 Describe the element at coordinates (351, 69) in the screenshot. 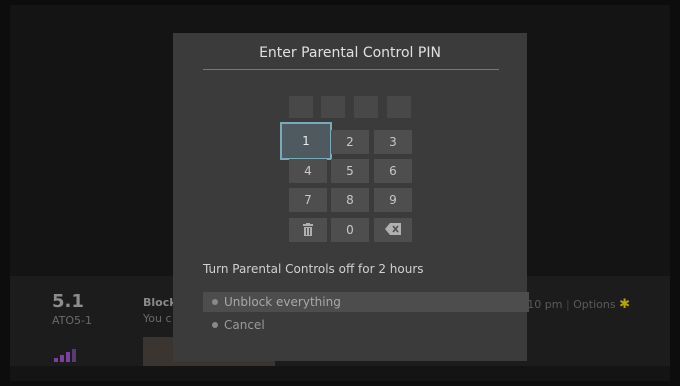

I see `title-divider` at that location.